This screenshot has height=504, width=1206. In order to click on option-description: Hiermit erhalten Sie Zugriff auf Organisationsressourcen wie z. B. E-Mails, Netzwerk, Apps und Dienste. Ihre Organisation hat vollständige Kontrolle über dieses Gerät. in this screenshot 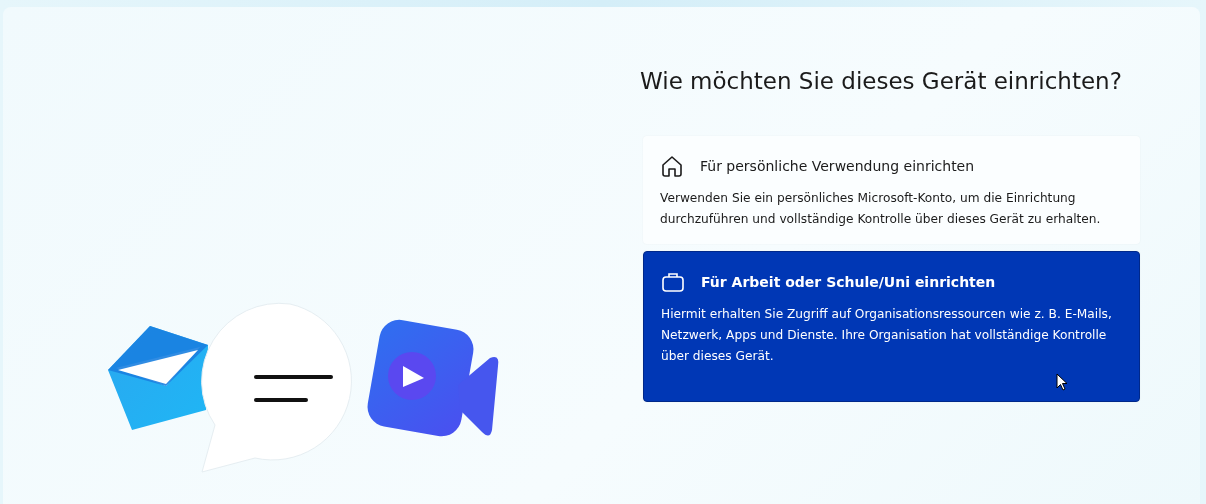, I will do `click(887, 335)`.